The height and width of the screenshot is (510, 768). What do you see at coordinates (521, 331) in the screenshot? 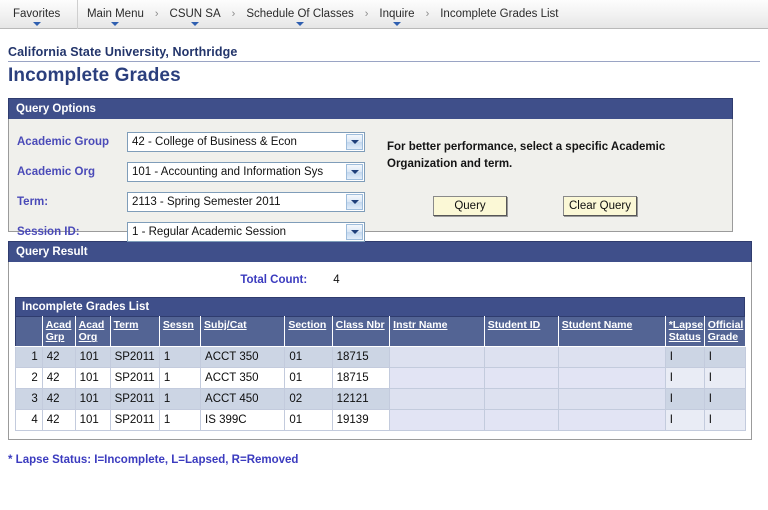
I see `column-header-student-id: Student ID` at bounding box center [521, 331].